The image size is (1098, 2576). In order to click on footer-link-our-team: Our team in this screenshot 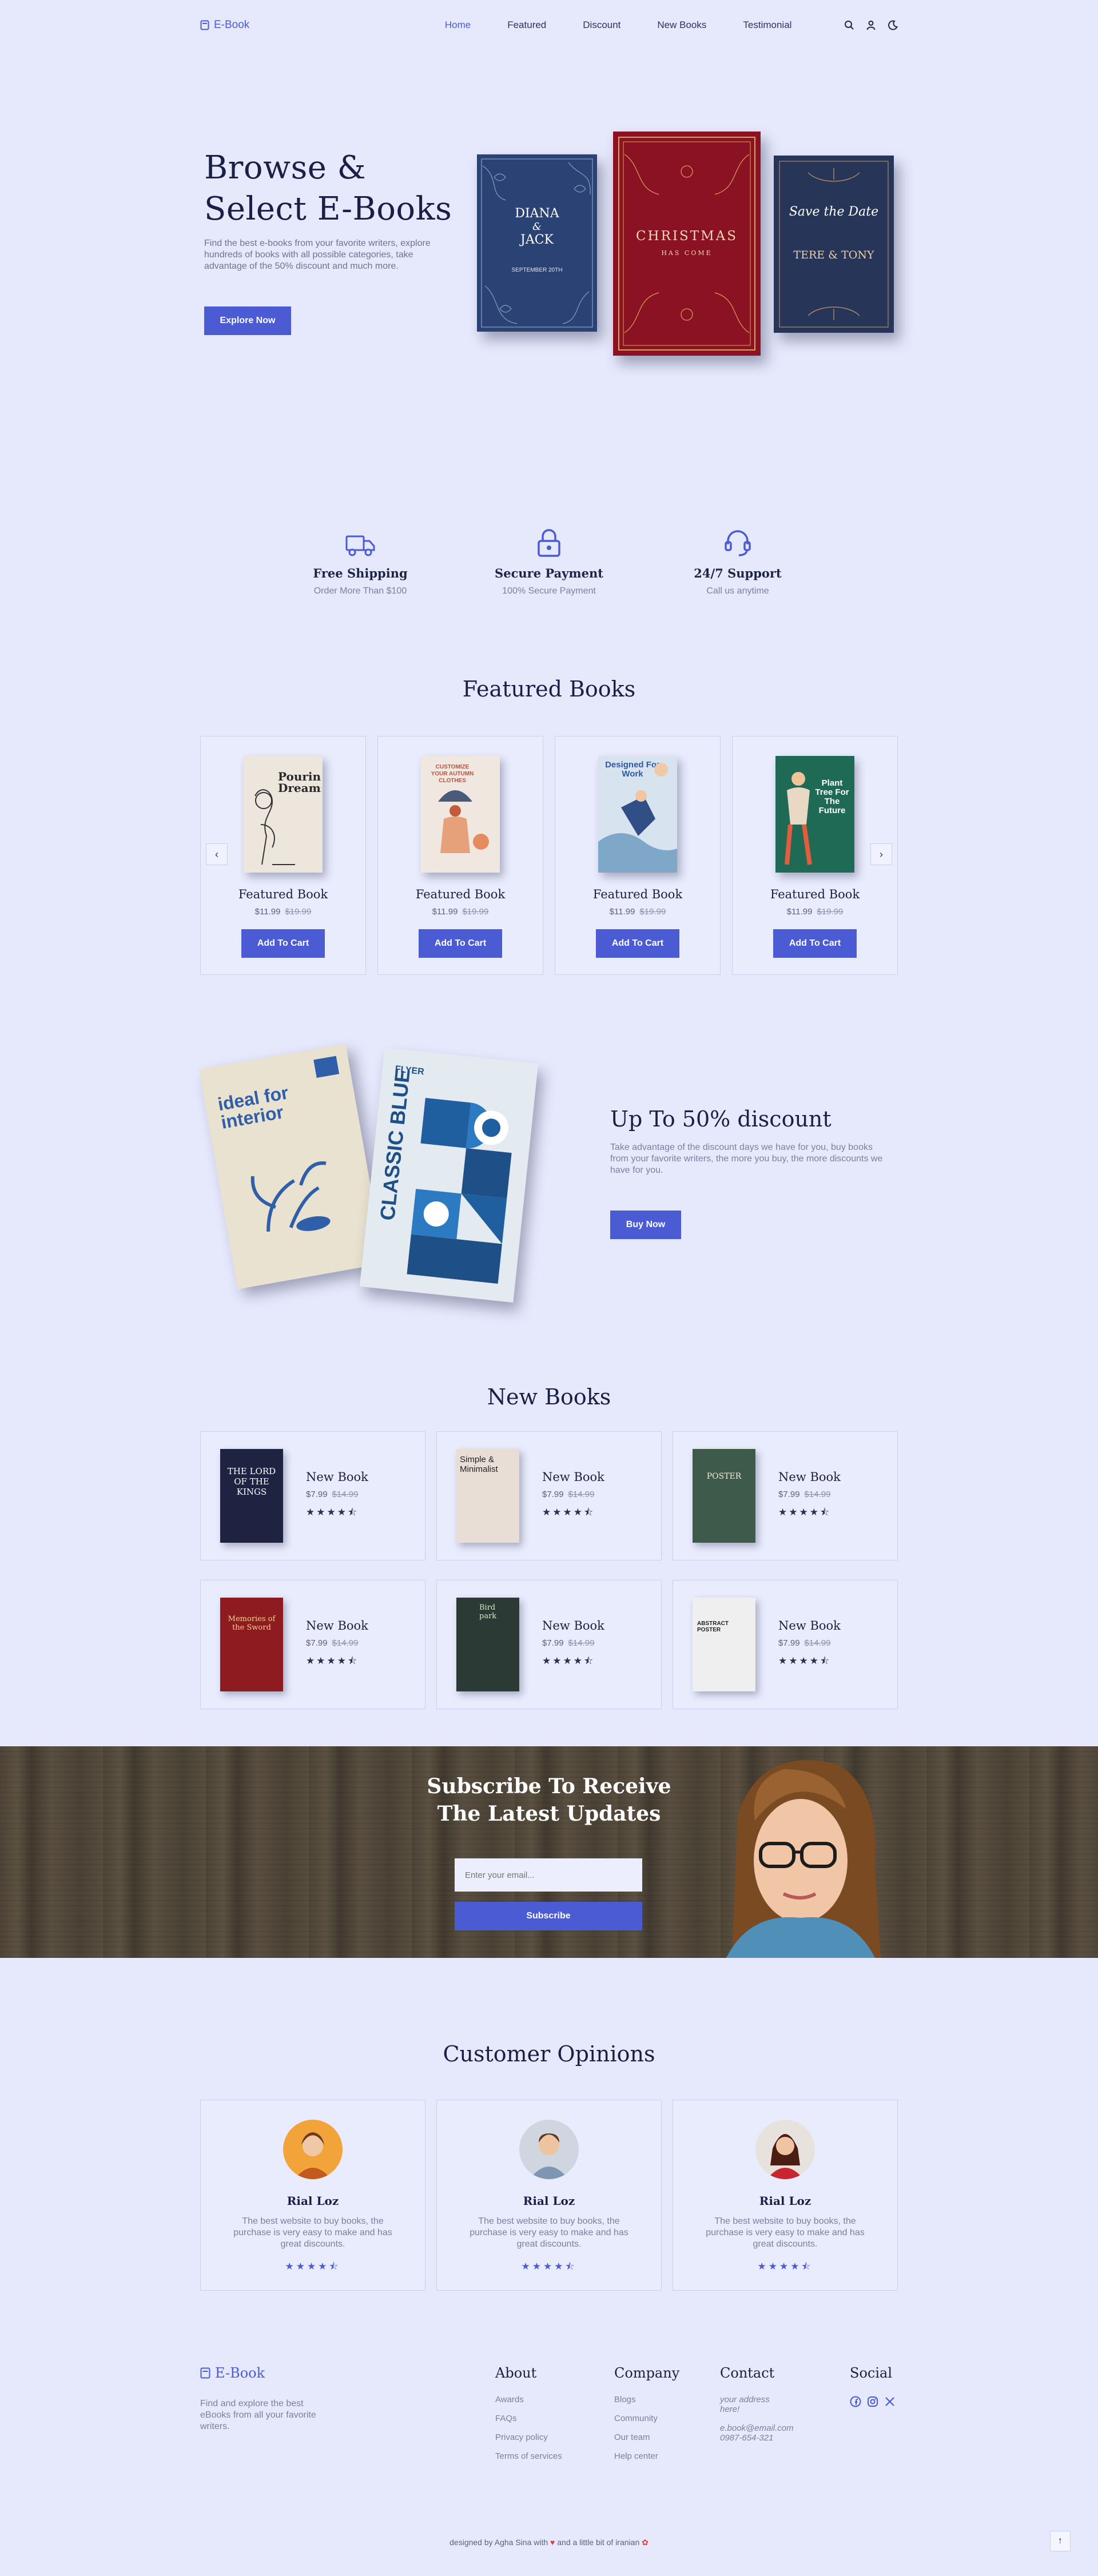, I will do `click(646, 2437)`.